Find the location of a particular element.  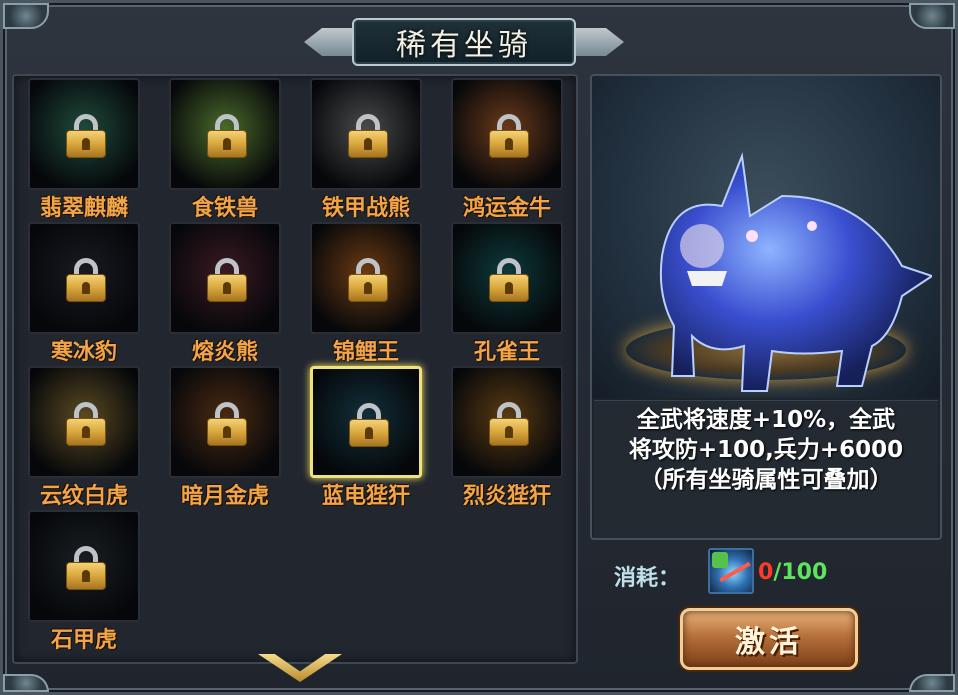

mount-name-label: 云纹白虎 is located at coordinates (83, 496).